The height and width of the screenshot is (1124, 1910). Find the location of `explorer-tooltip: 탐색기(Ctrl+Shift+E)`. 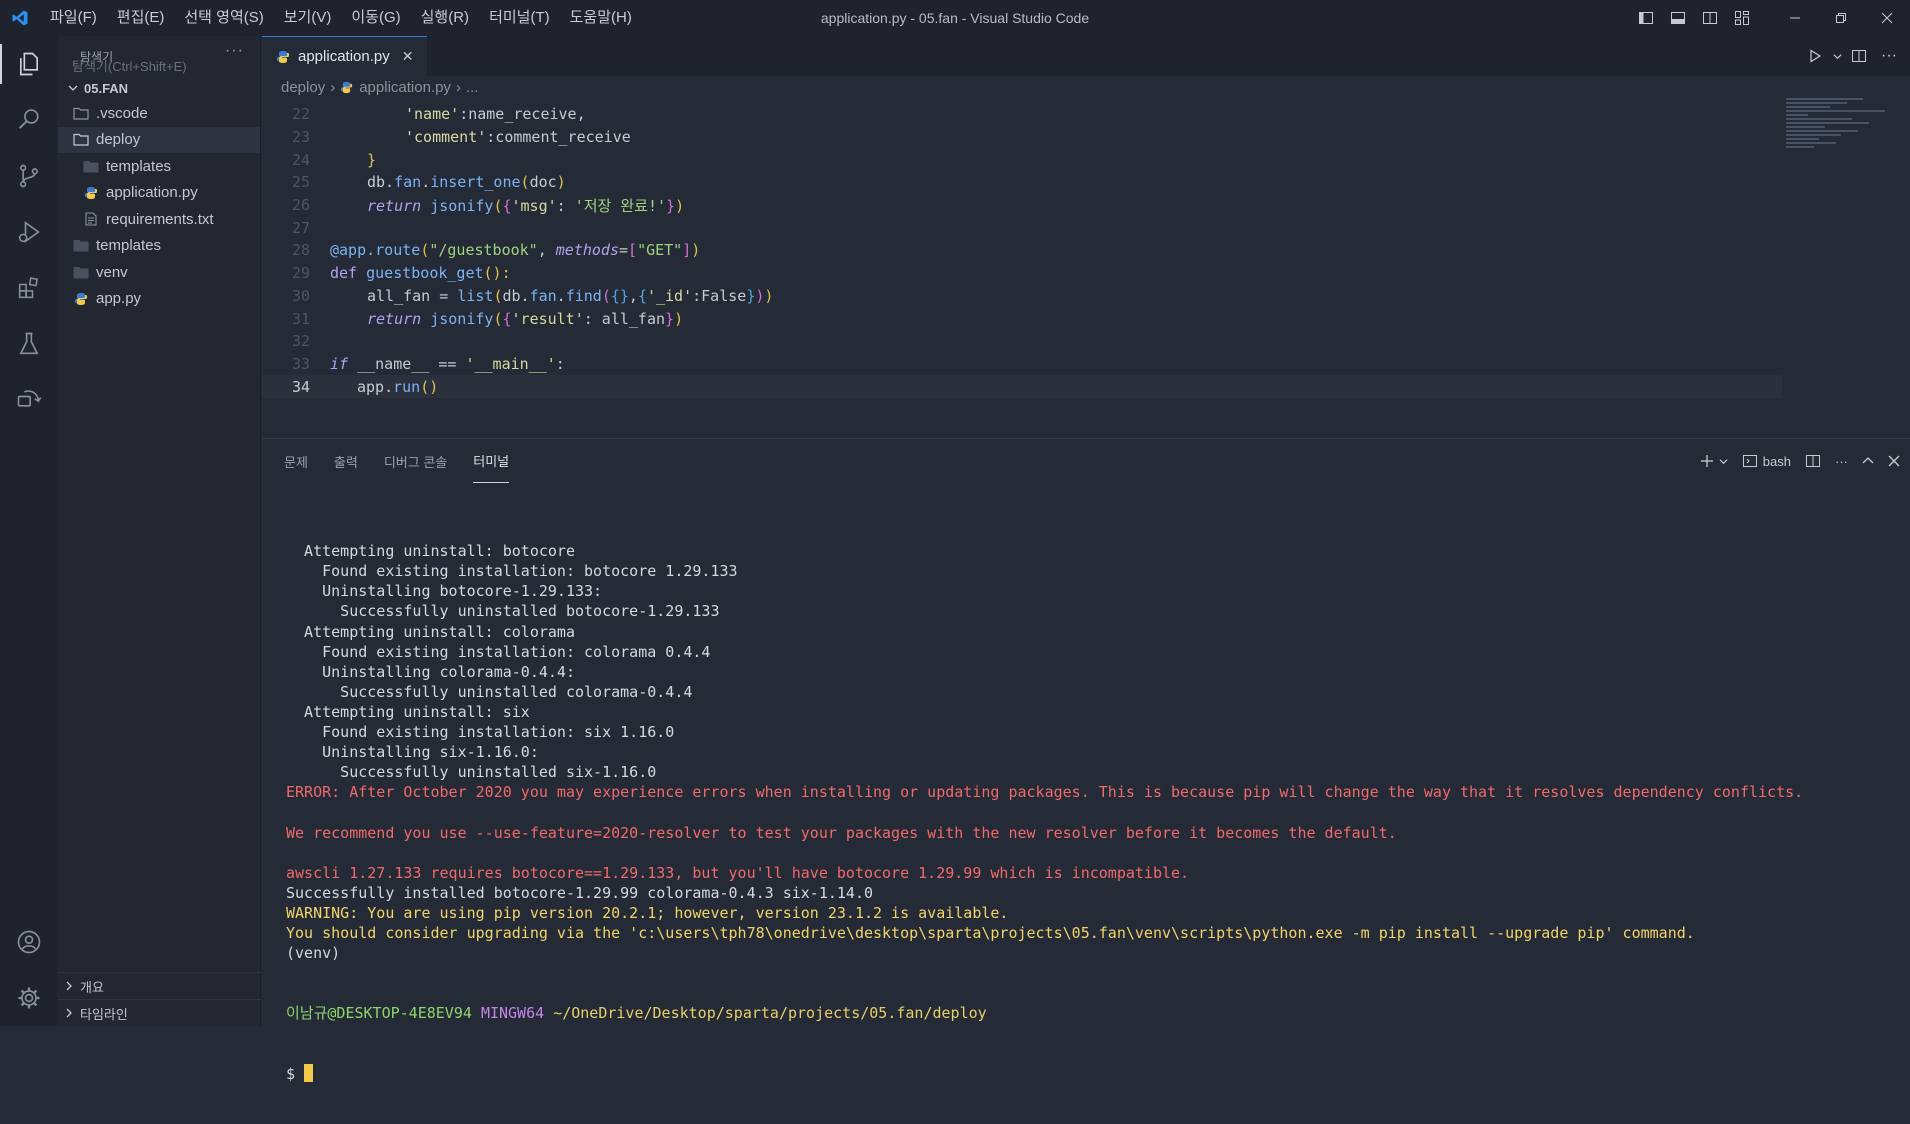

explorer-tooltip: 탐색기(Ctrl+Shift+E) is located at coordinates (129, 66).